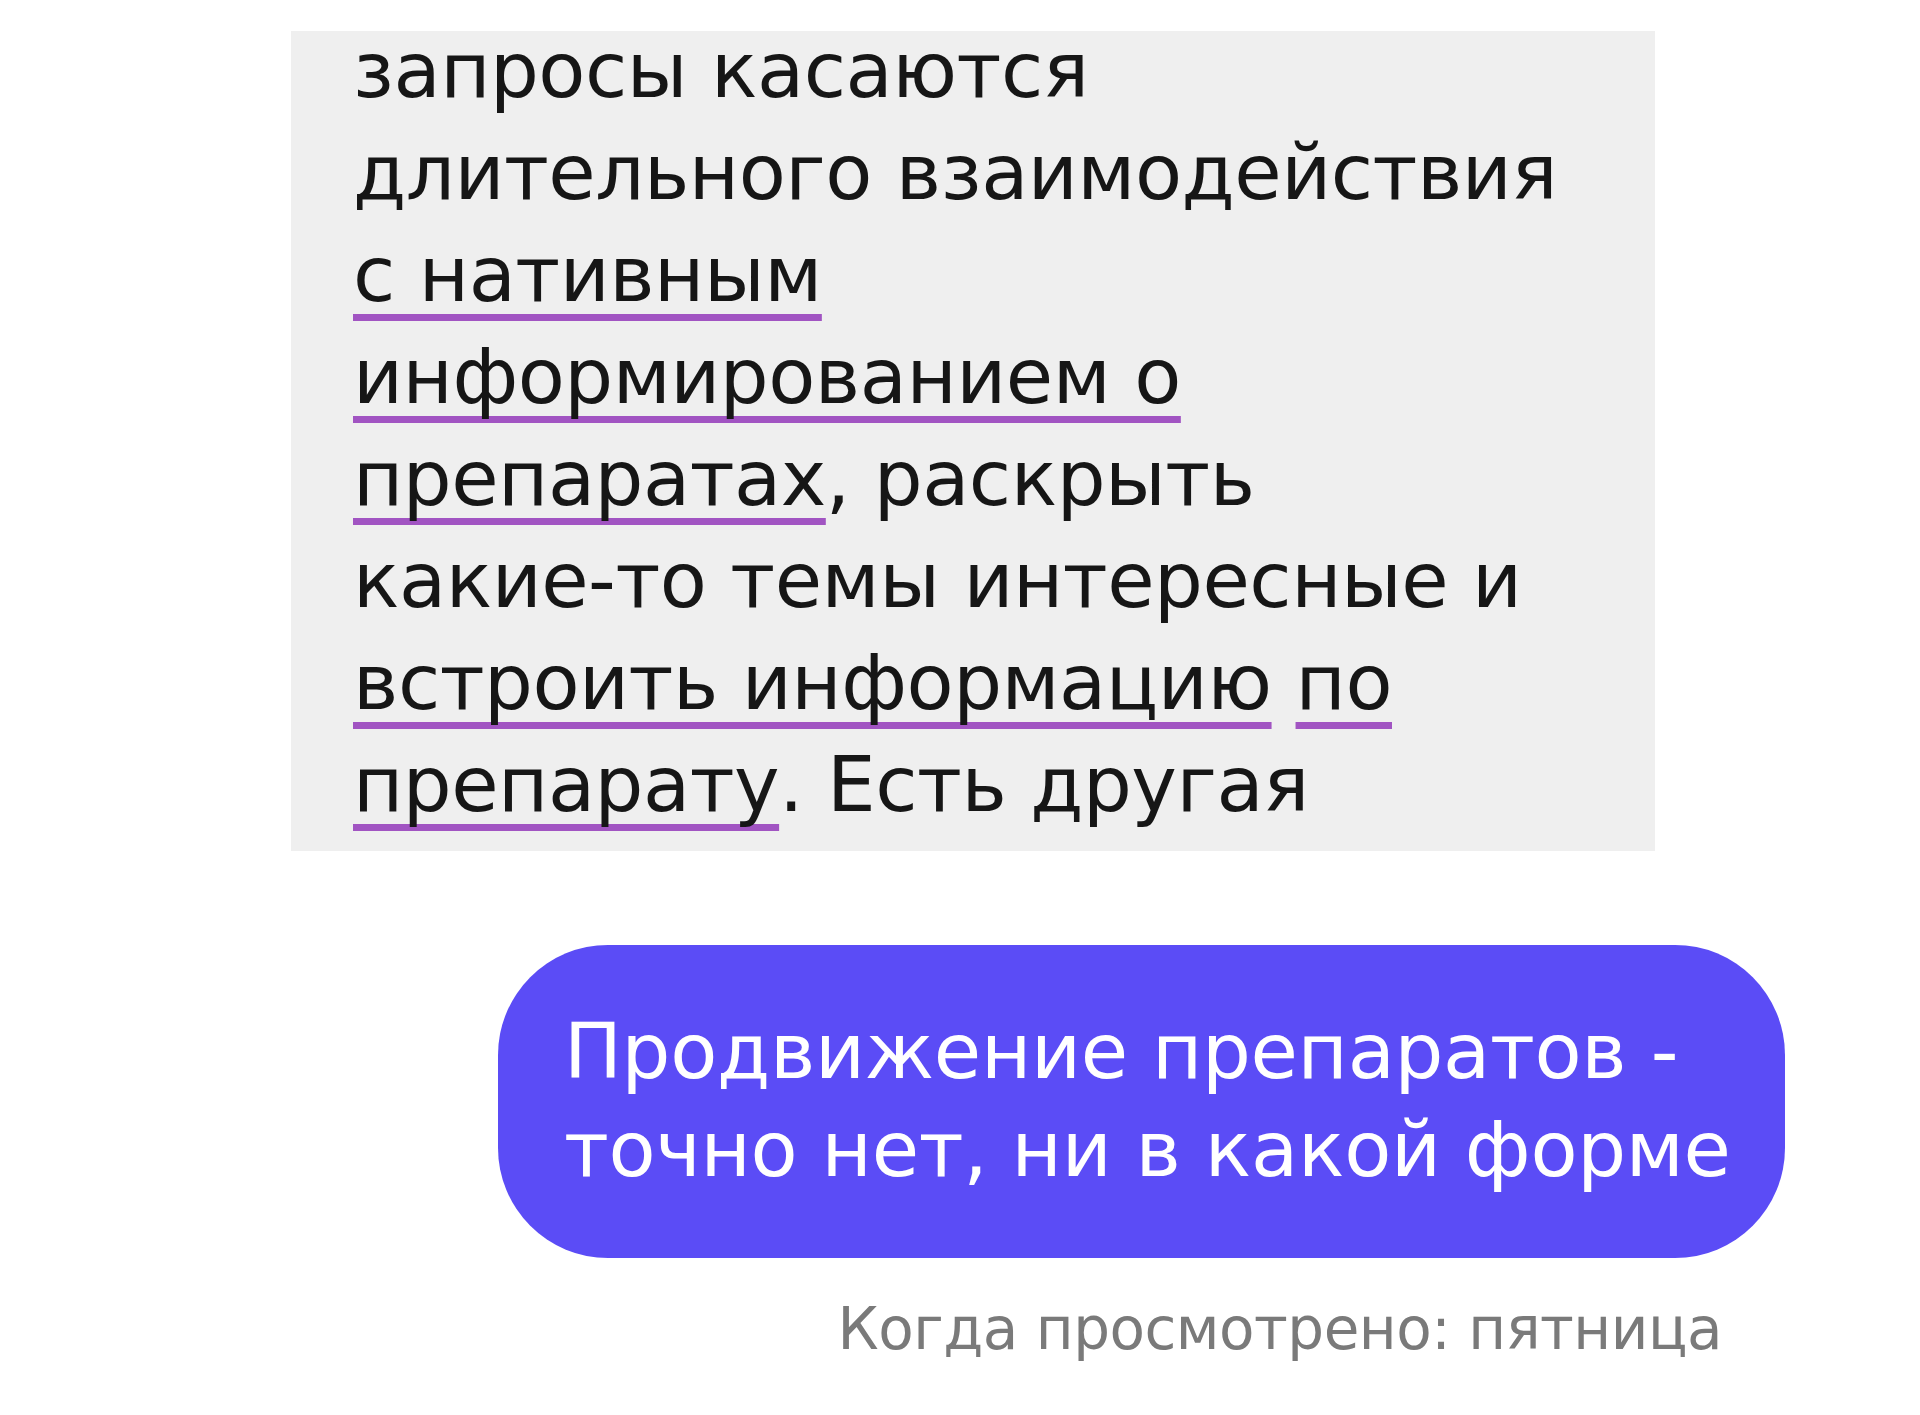  What do you see at coordinates (1343, 683) in the screenshot?
I see `message-text: по` at bounding box center [1343, 683].